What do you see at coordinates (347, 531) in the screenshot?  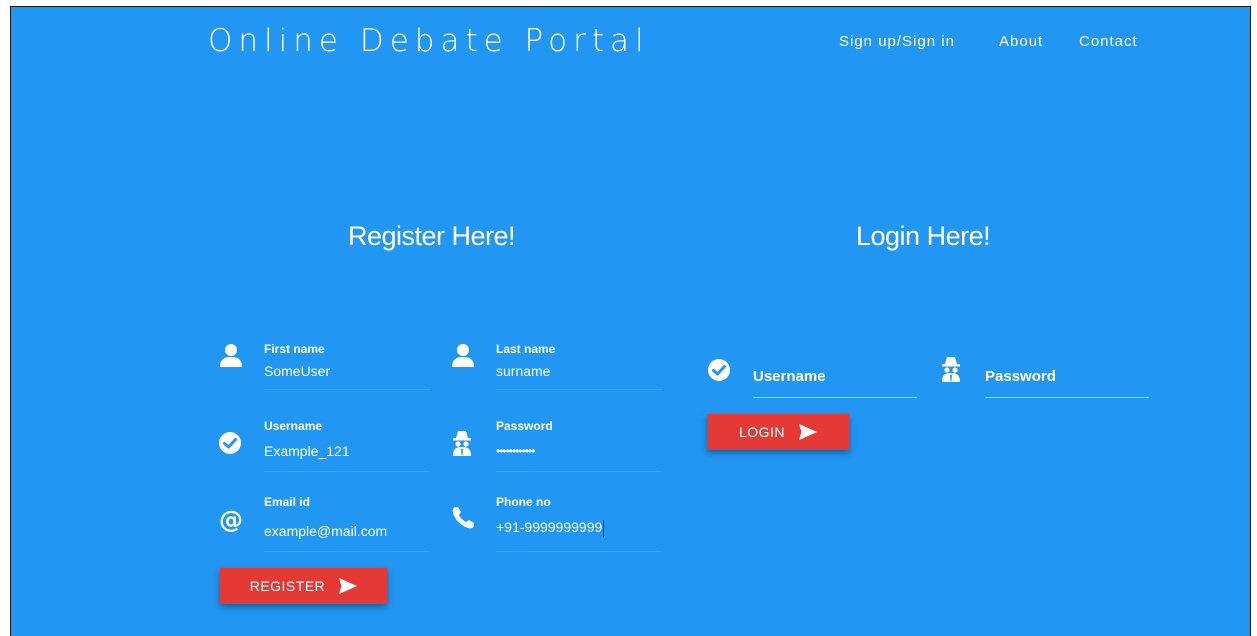 I see `email-input: example@mail.com` at bounding box center [347, 531].